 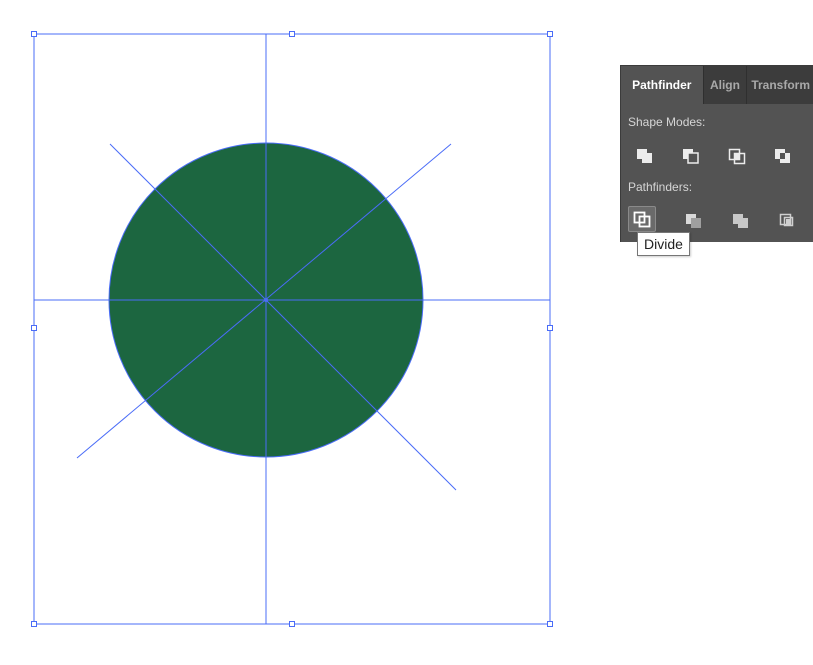 I want to click on center-point, so click(x=266, y=300).